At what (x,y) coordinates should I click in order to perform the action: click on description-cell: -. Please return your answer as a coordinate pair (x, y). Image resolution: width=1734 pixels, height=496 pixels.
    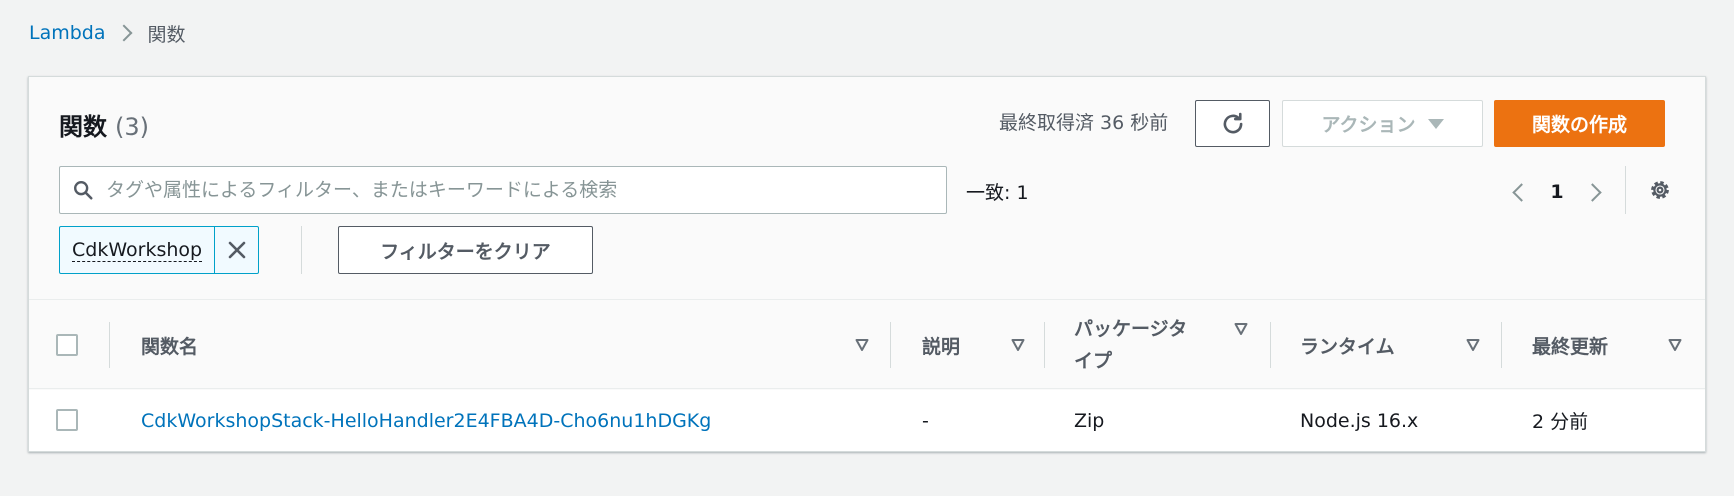
    Looking at the image, I should click on (925, 420).